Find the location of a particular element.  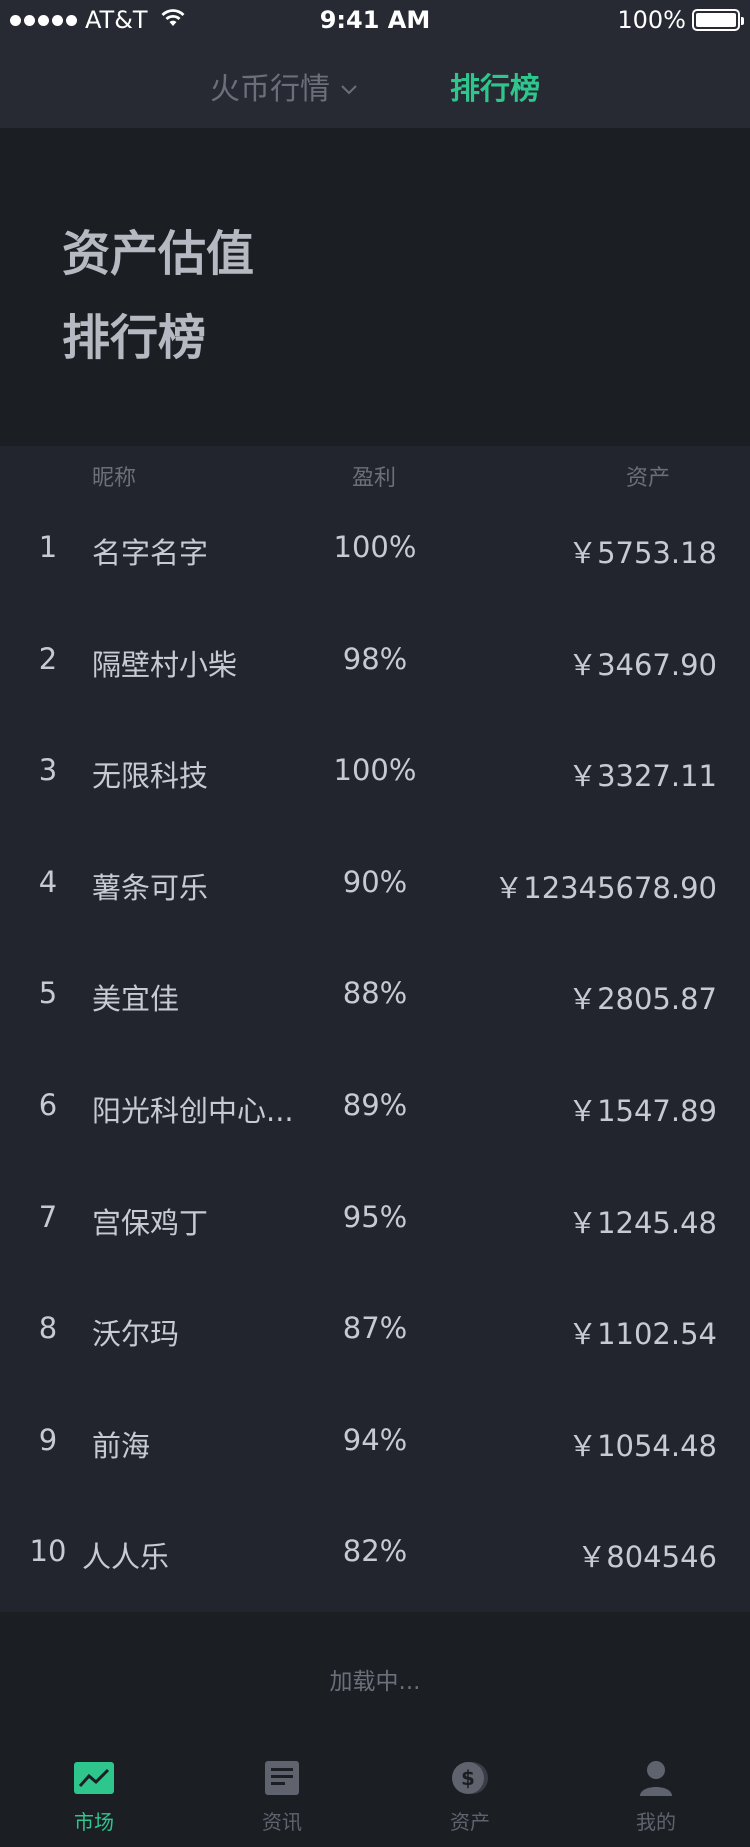

row-nickname: 沃尔玛 is located at coordinates (136, 1334).